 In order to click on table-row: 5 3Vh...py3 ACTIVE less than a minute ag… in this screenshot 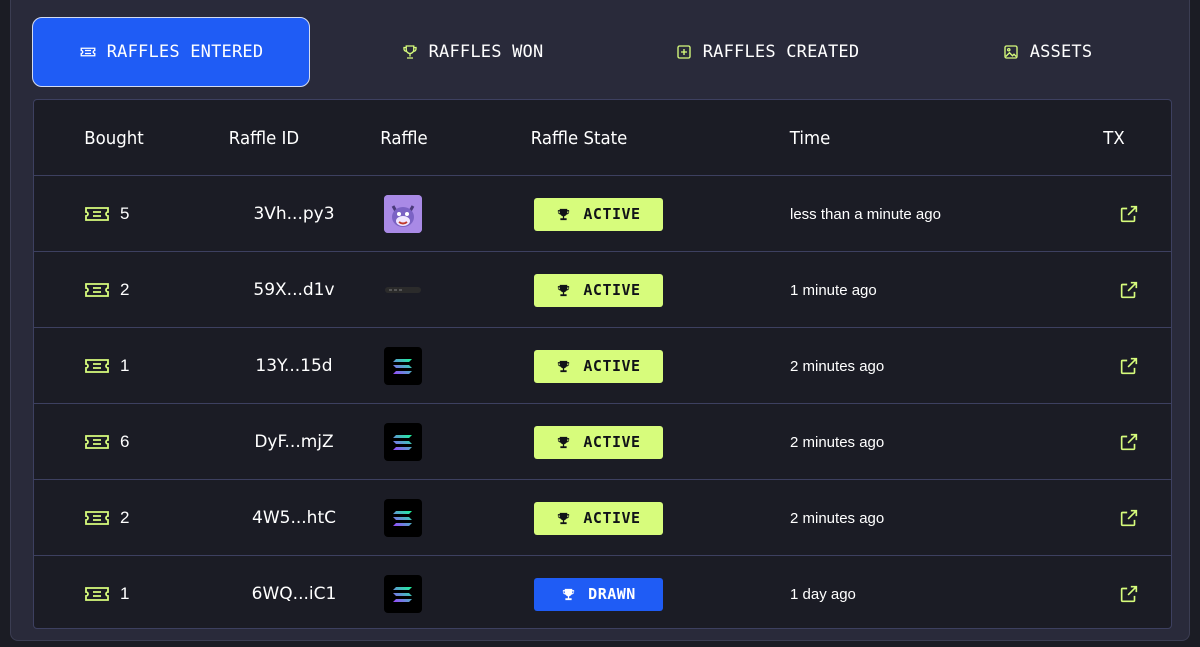, I will do `click(602, 214)`.